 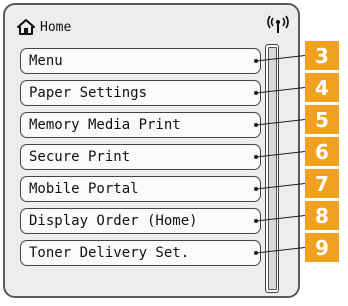 What do you see at coordinates (322, 55) in the screenshot?
I see `callout-badge: 3` at bounding box center [322, 55].